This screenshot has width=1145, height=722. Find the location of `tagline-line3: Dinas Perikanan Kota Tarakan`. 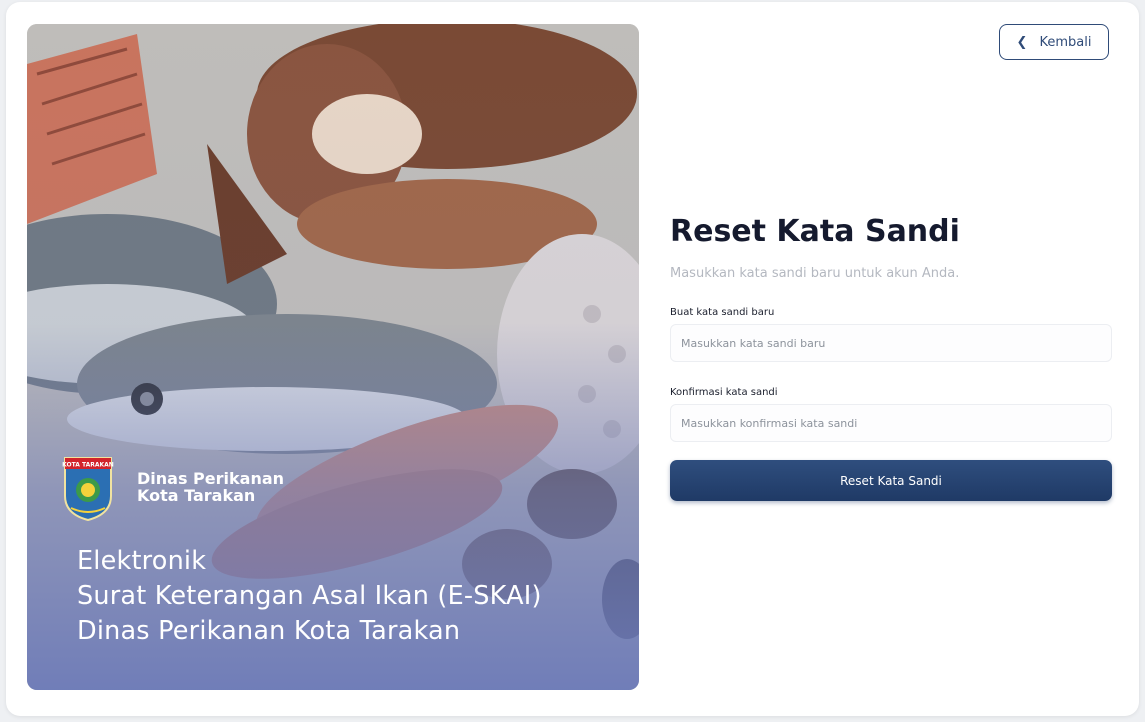

tagline-line3: Dinas Perikanan Kota Tarakan is located at coordinates (269, 631).